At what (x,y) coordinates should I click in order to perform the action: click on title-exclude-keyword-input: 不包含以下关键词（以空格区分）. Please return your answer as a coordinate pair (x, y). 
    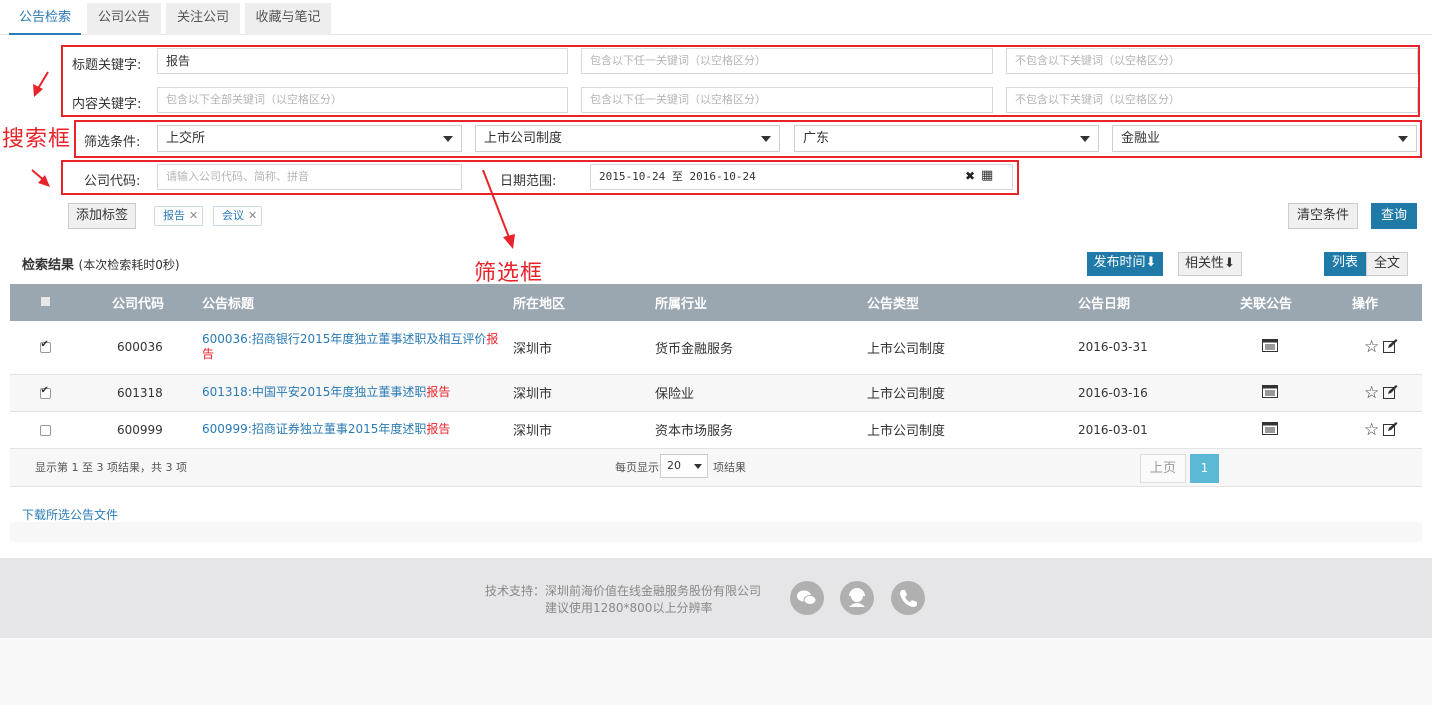
    Looking at the image, I should click on (1212, 61).